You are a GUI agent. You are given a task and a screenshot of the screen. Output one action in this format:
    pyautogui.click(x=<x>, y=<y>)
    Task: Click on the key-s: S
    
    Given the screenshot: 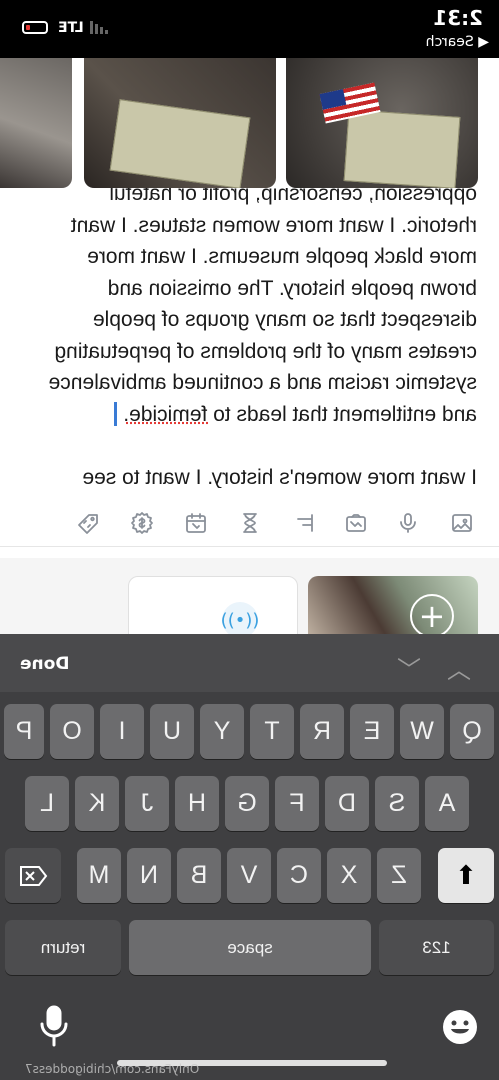 What is the action you would take?
    pyautogui.click(x=397, y=803)
    